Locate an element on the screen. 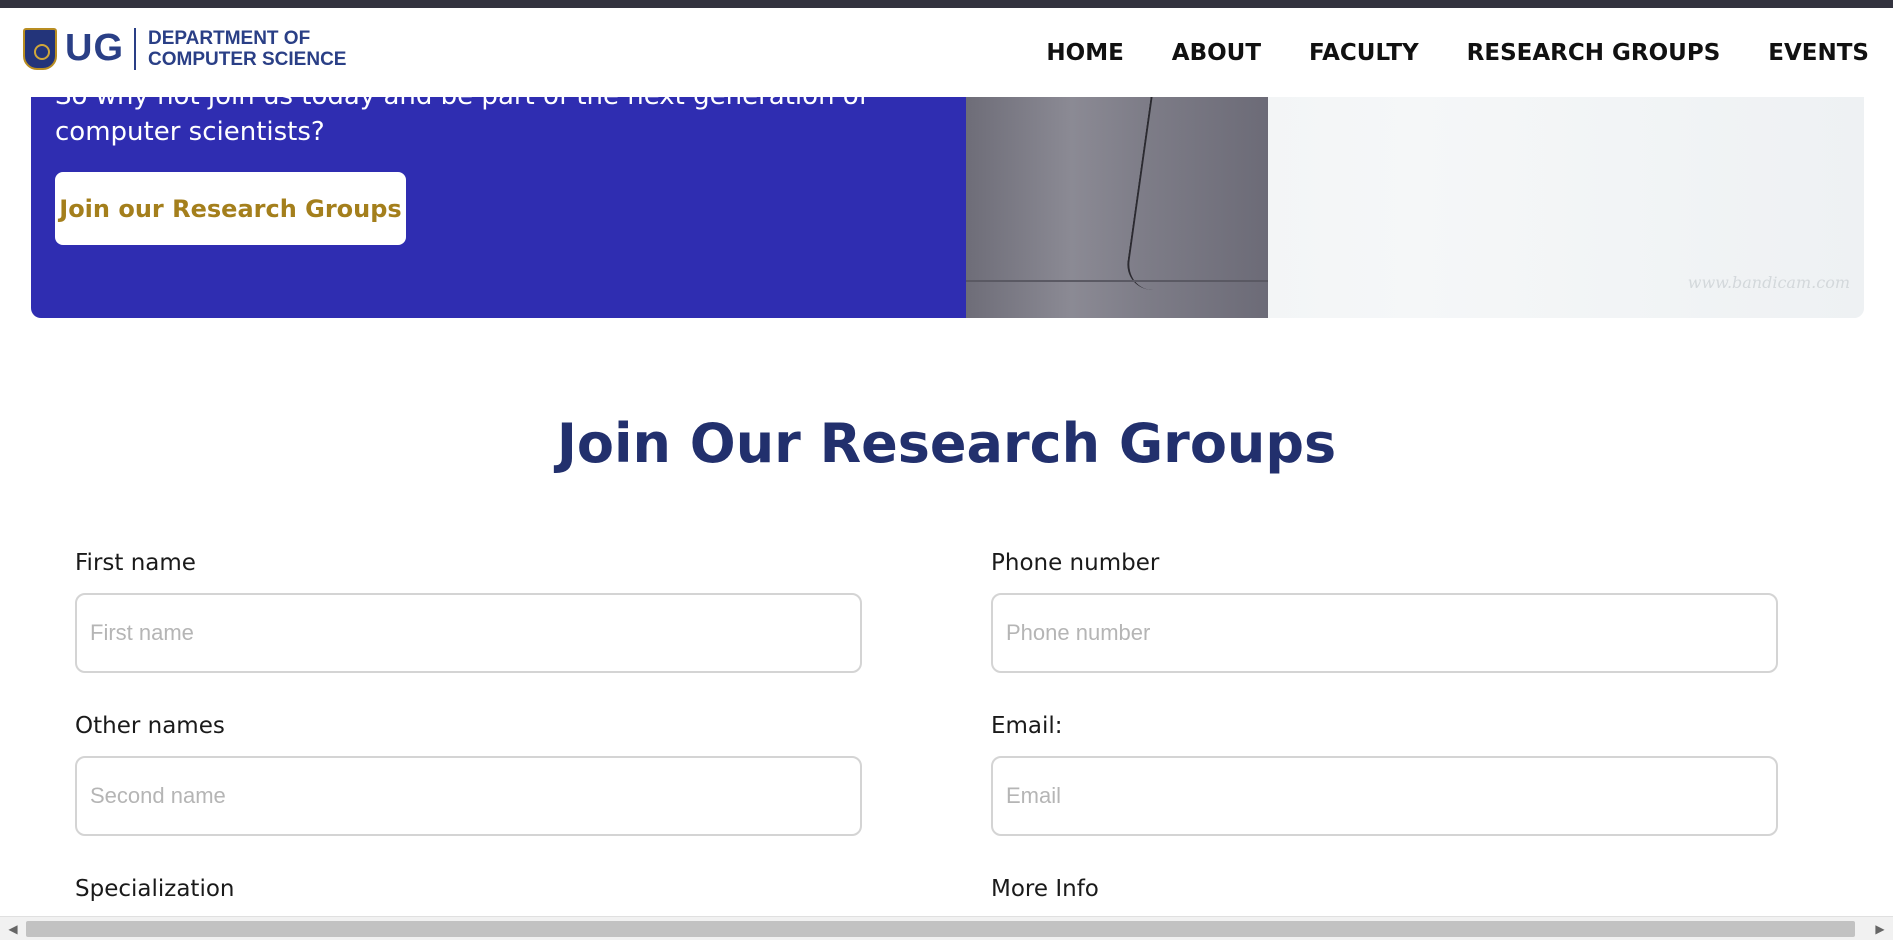  form-title: Join Our Research Groups is located at coordinates (946, 443).